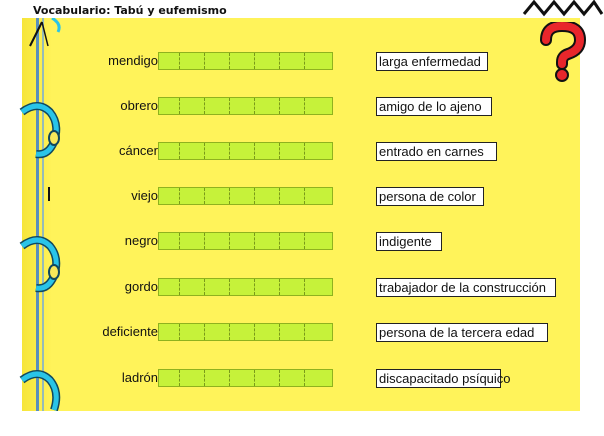 This screenshot has width=604, height=436. Describe the element at coordinates (109, 242) in the screenshot. I see `word-row: negro` at that location.